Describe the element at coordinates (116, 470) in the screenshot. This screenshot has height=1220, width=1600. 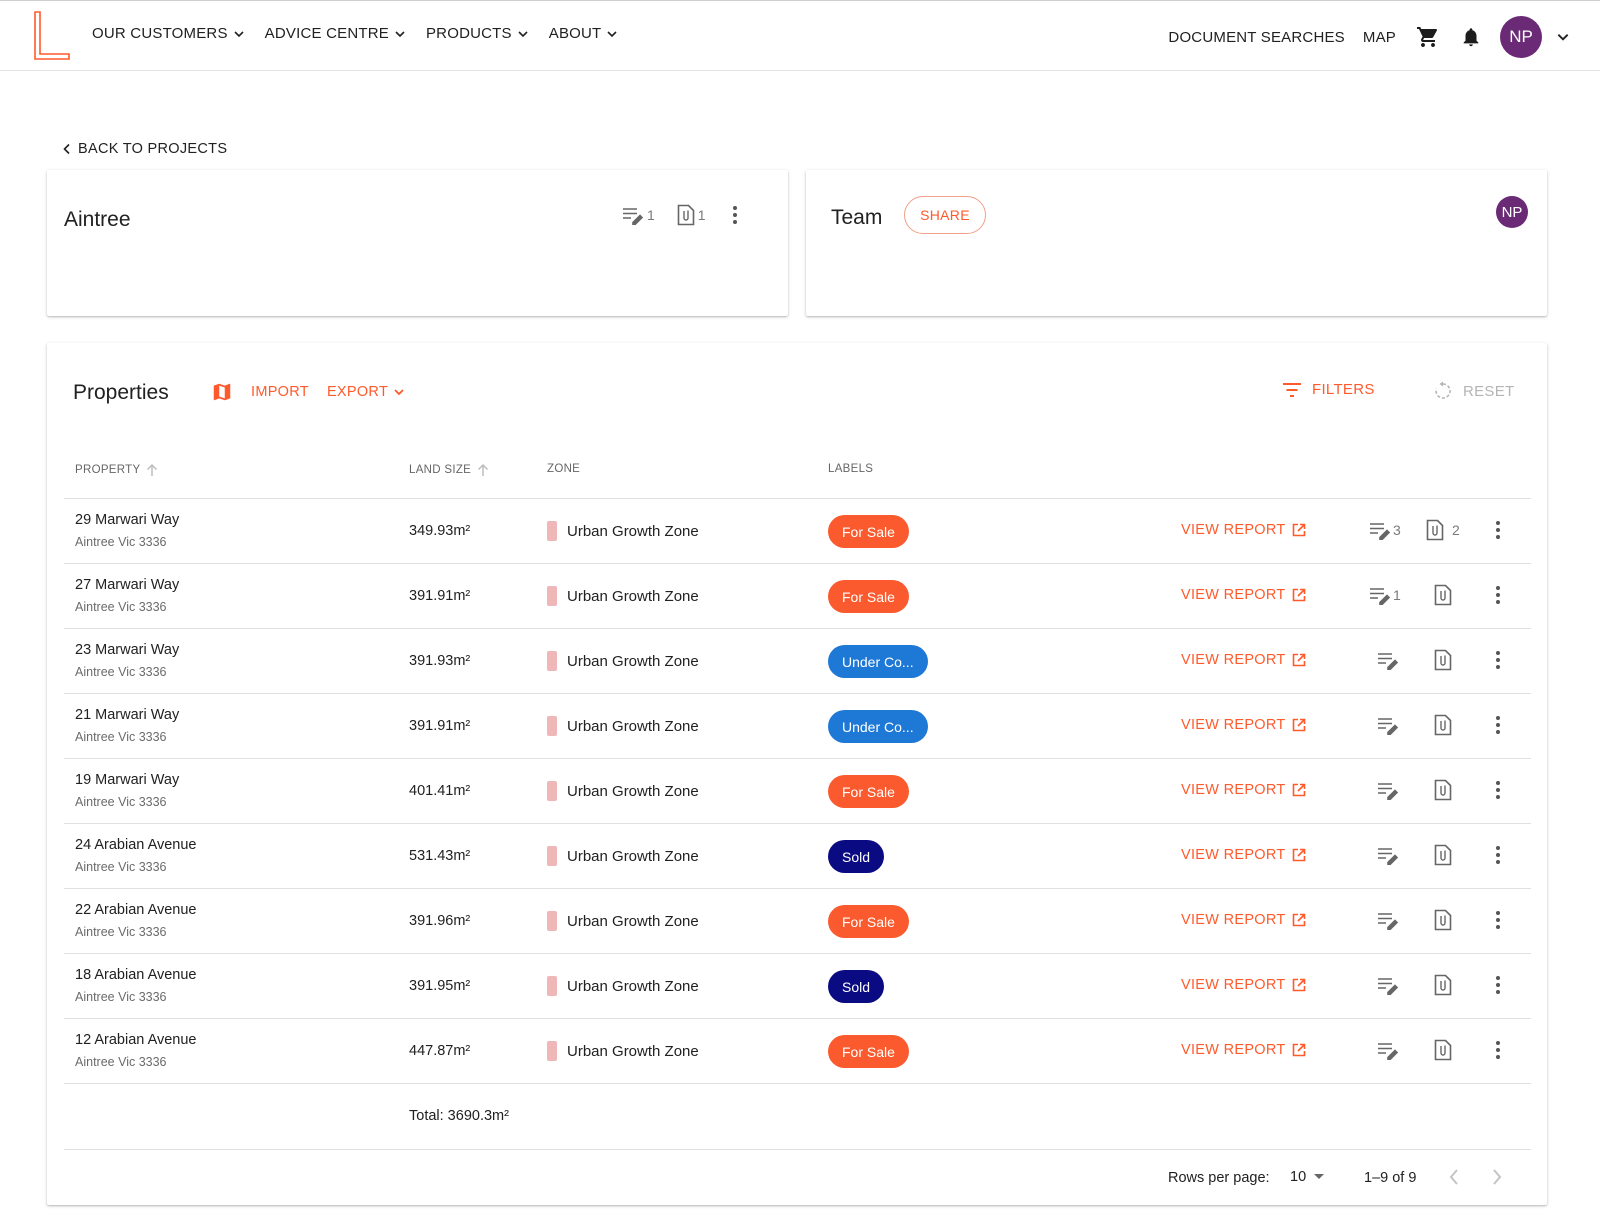
I see `column-header-property: PROPERTY` at that location.